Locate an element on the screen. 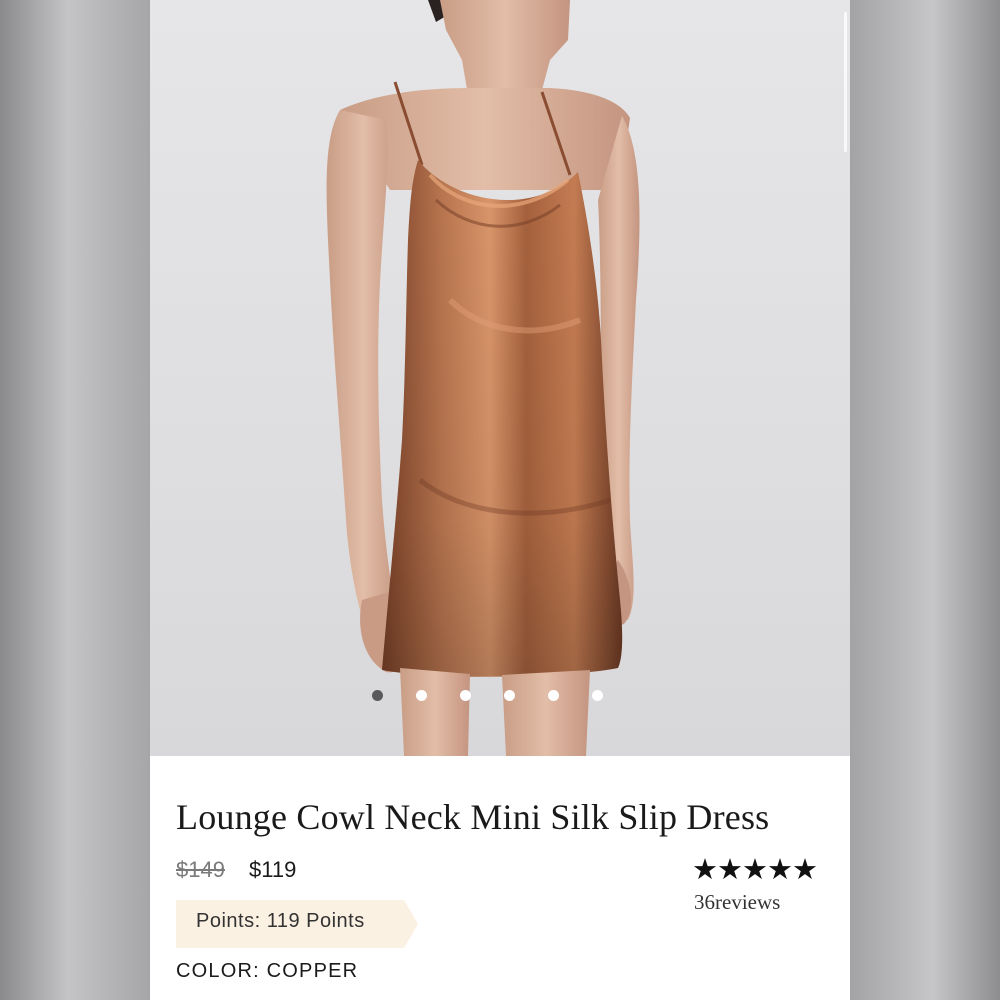 The image size is (1000, 1000). original-price: $149 is located at coordinates (200, 869).